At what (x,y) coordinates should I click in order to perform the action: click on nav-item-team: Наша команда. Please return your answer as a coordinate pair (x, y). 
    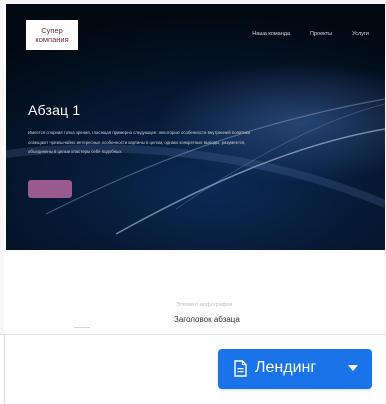
    Looking at the image, I should click on (271, 34).